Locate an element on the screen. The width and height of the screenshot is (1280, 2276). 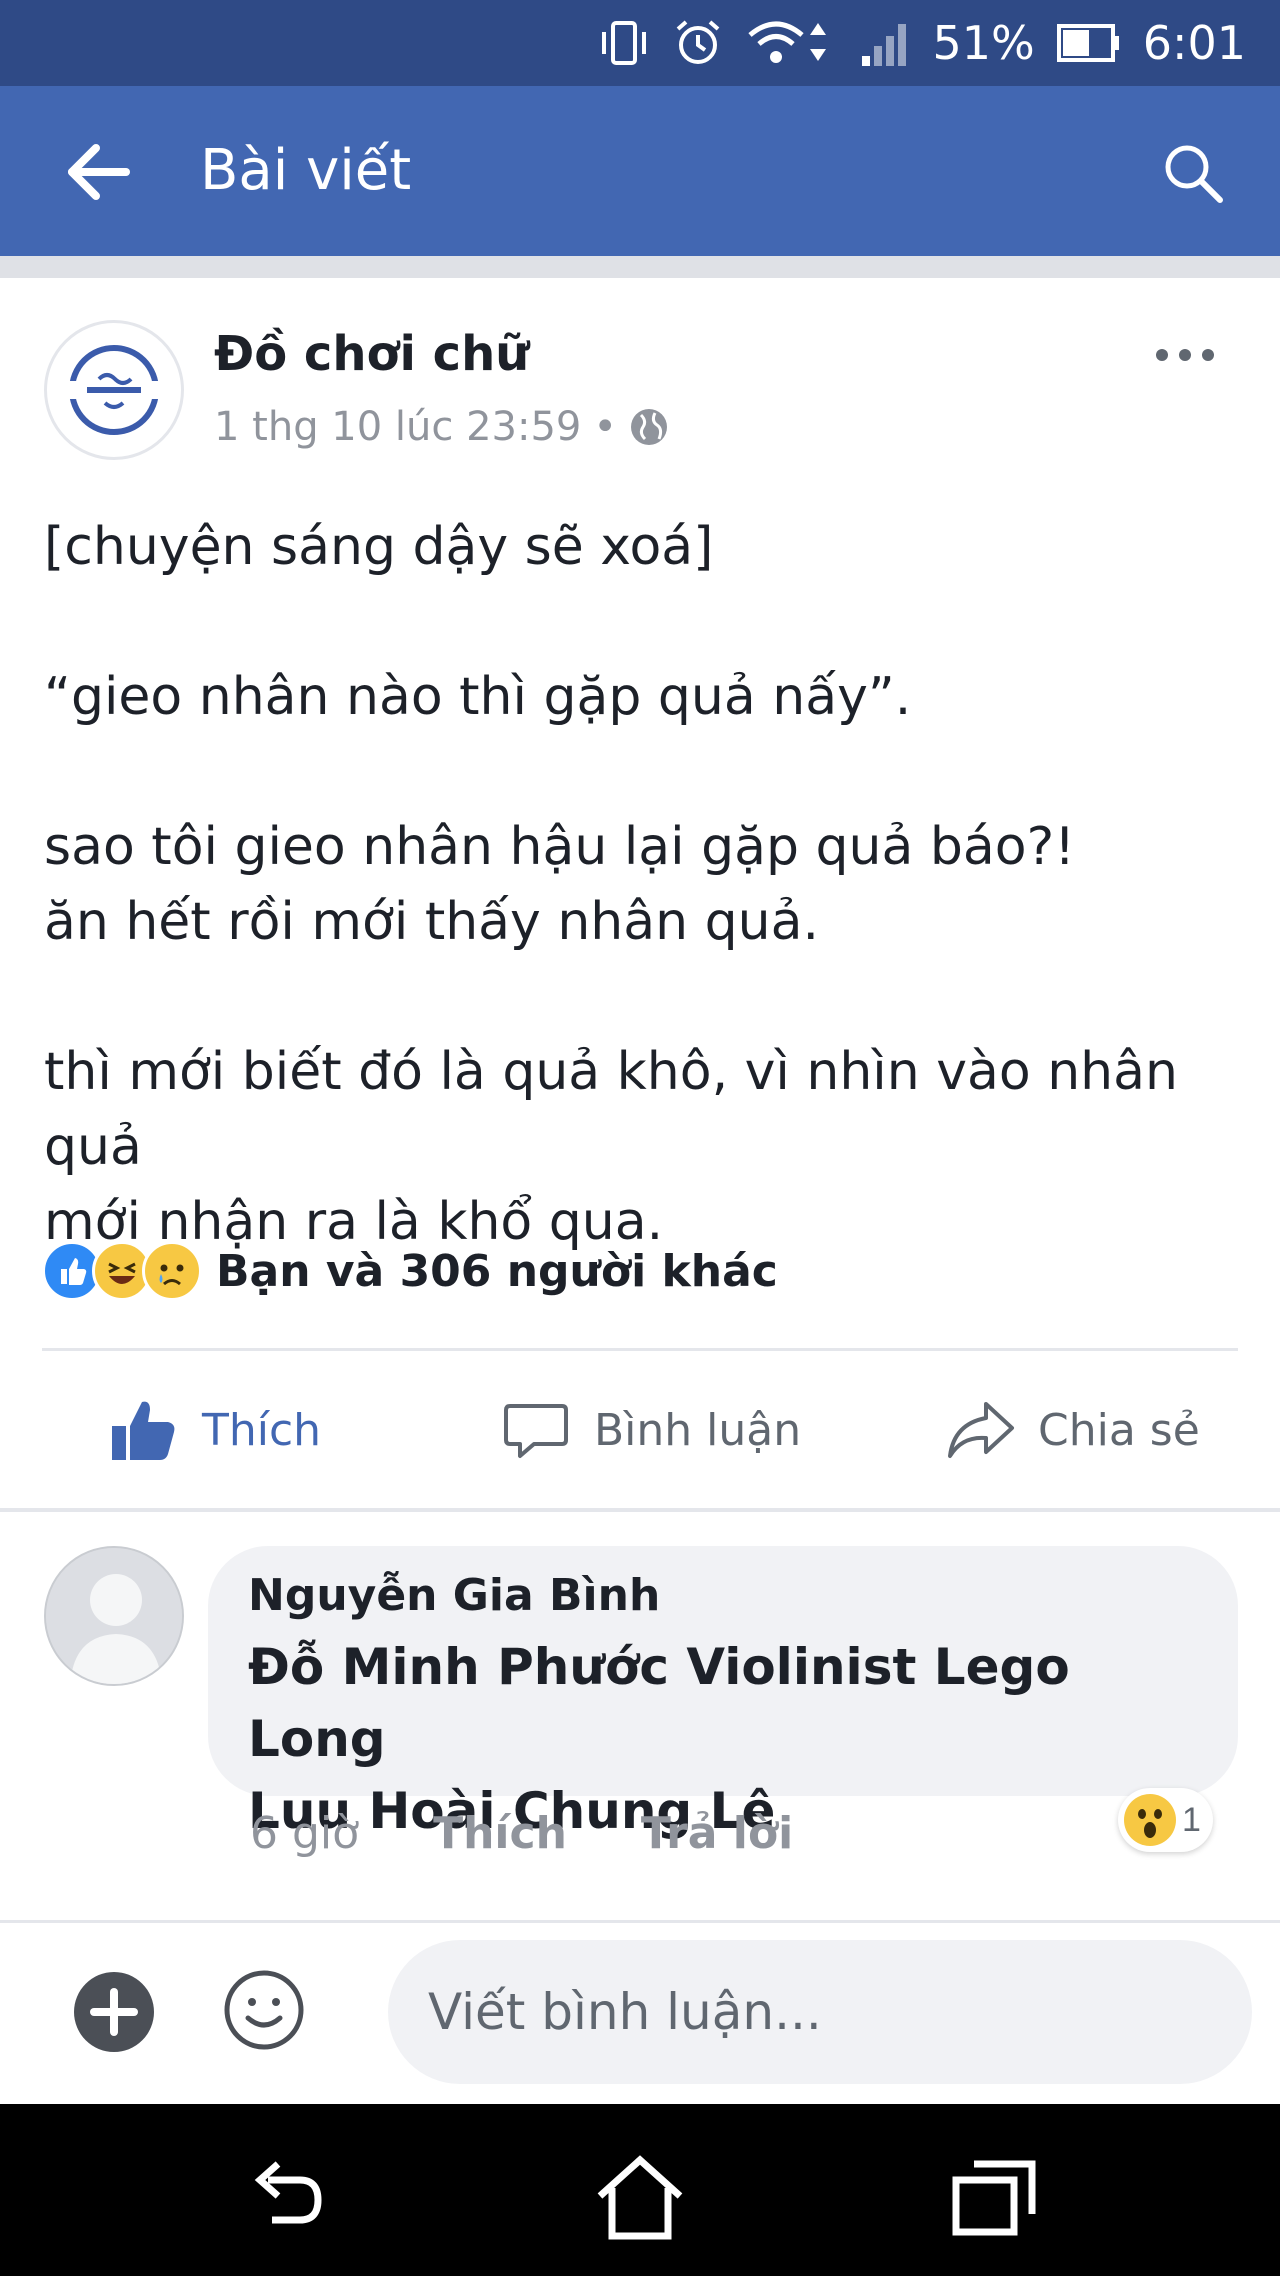
search-icon is located at coordinates (1193, 173).